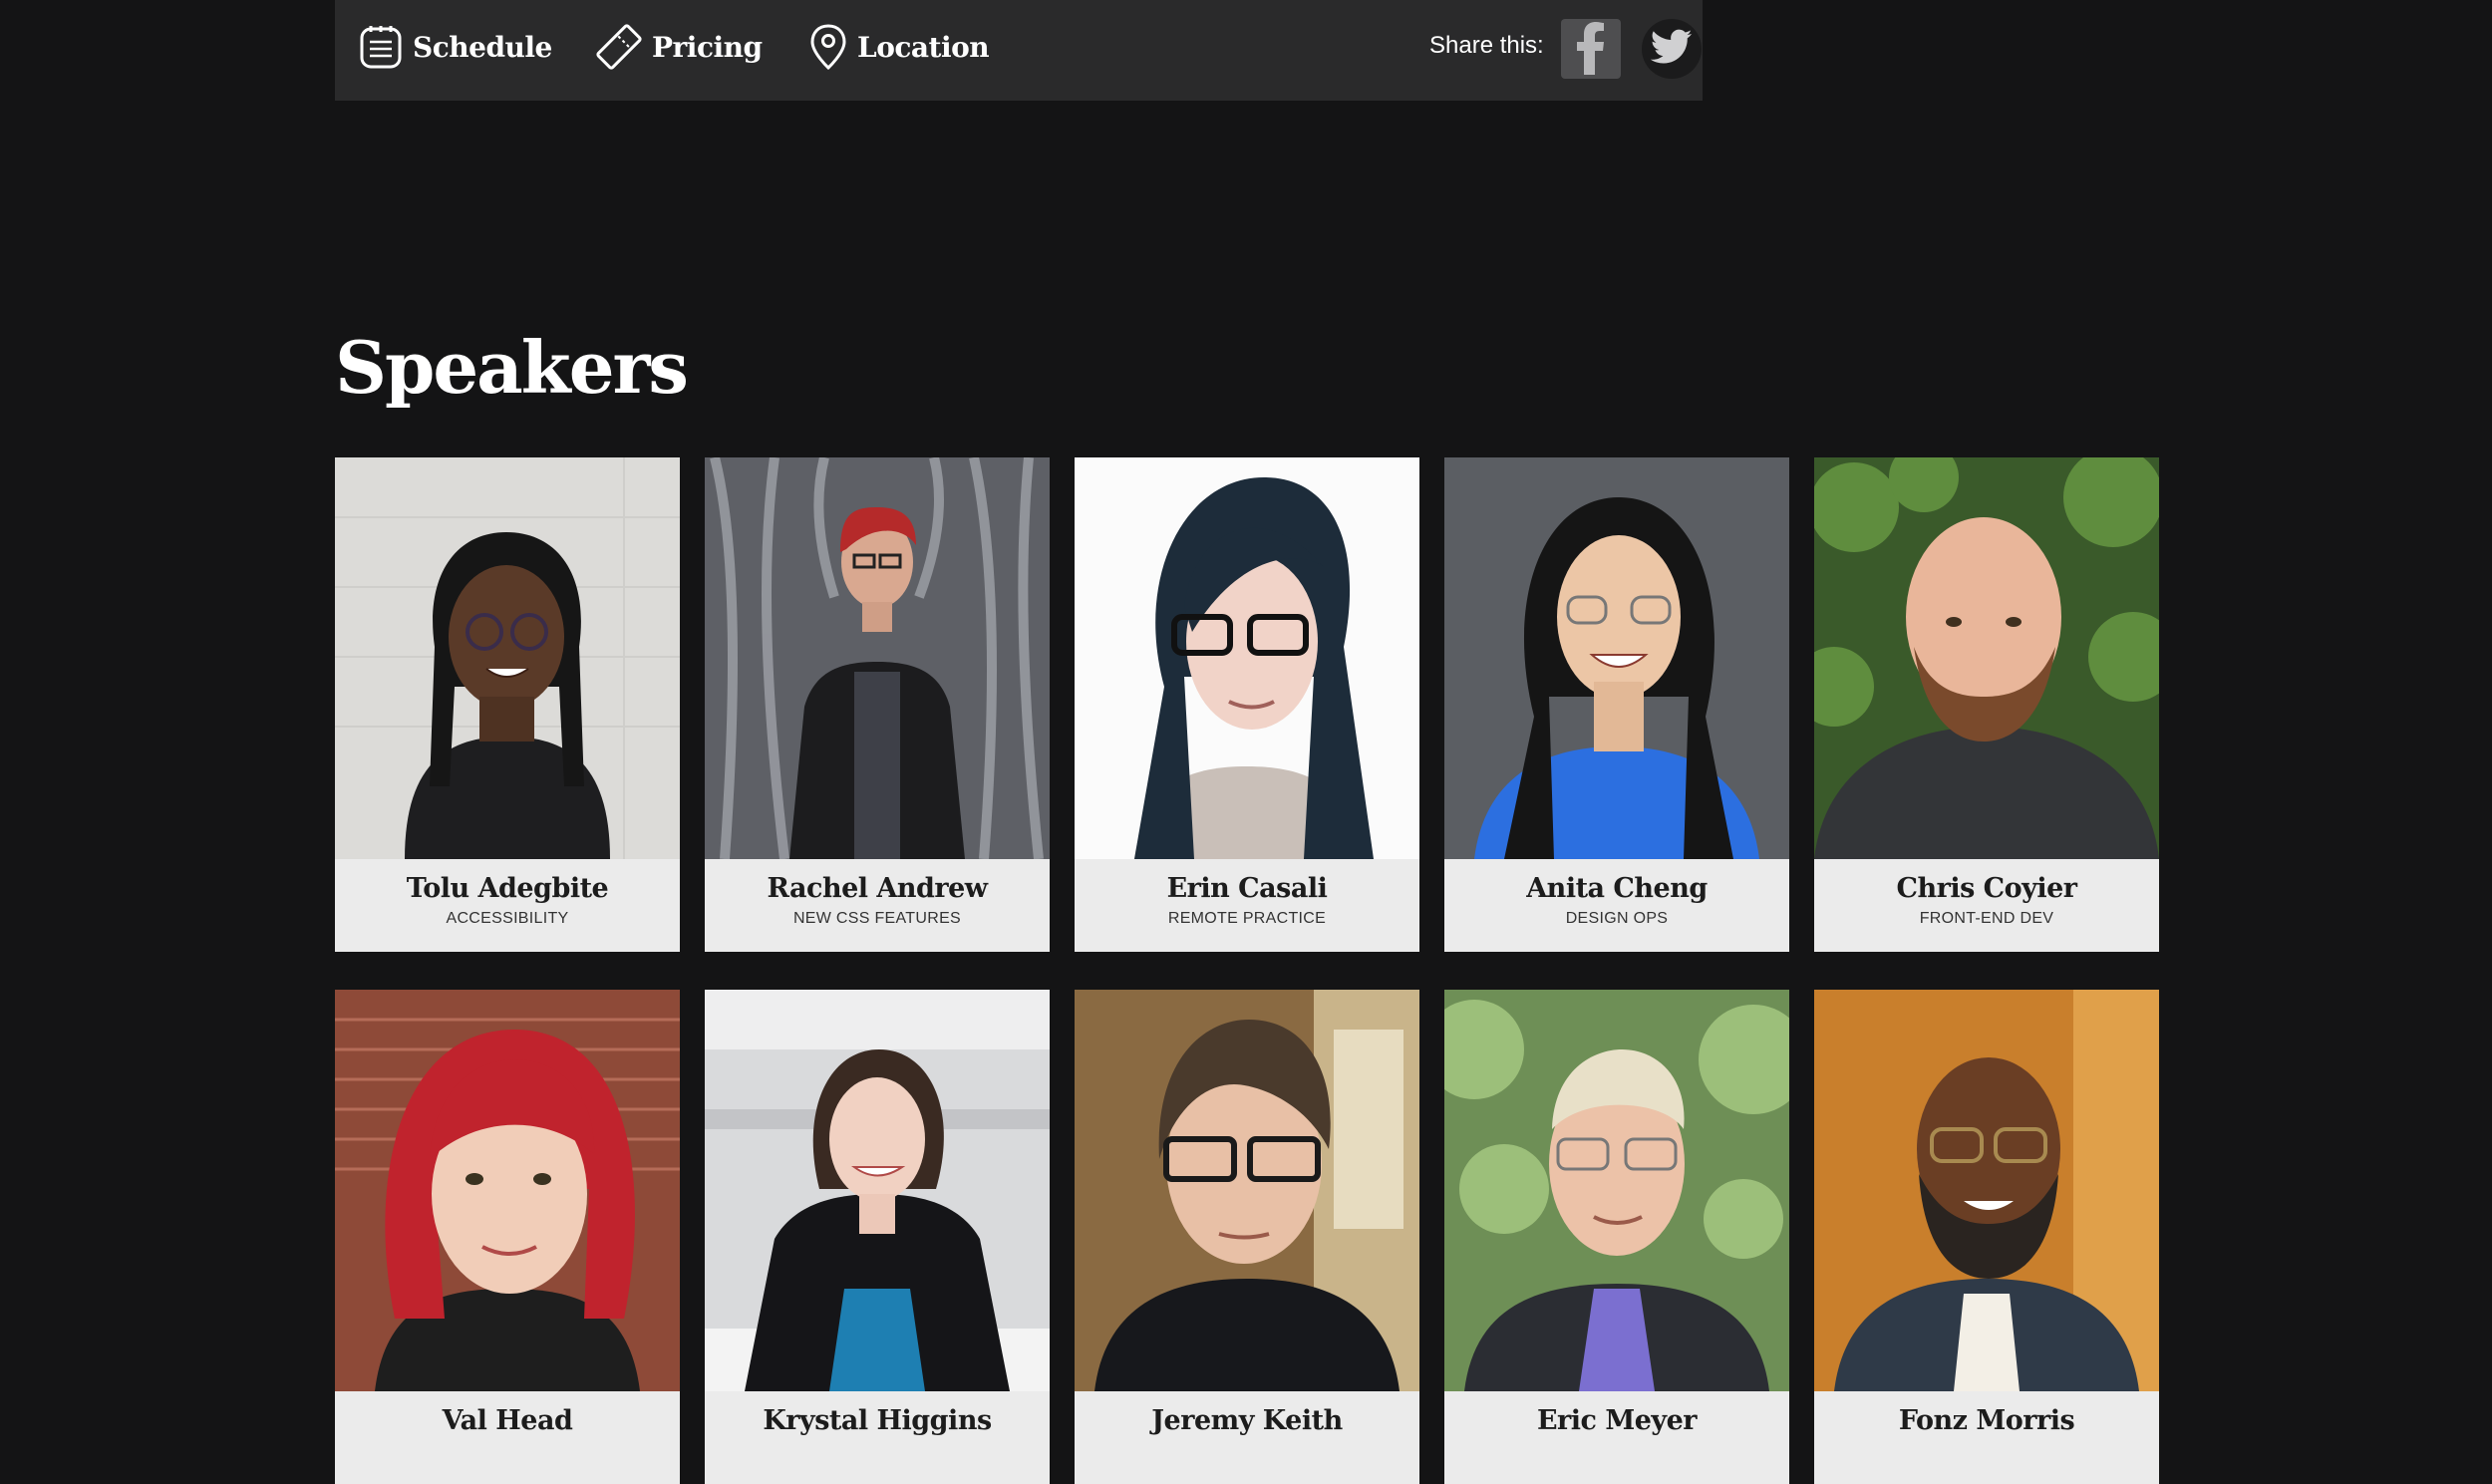 This screenshot has width=2492, height=1484. What do you see at coordinates (877, 905) in the screenshot?
I see `speaker-caption: Rachel Andrew NEW CSS FEATURES` at bounding box center [877, 905].